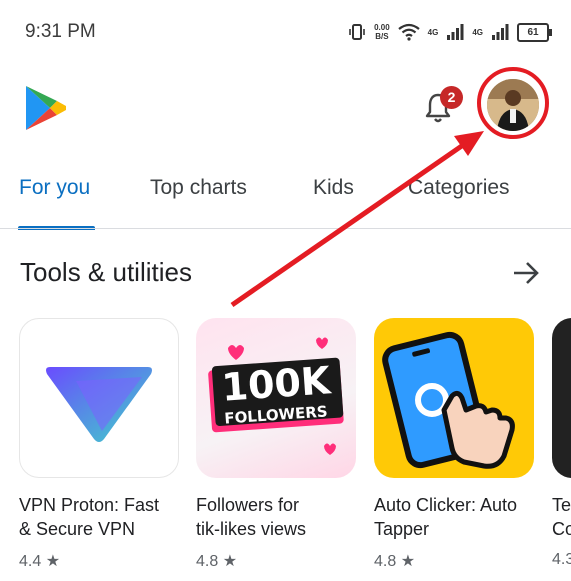 Image resolution: width=571 pixels, height=581 pixels. Describe the element at coordinates (46, 108) in the screenshot. I see `google-play-logo-icon` at that location.